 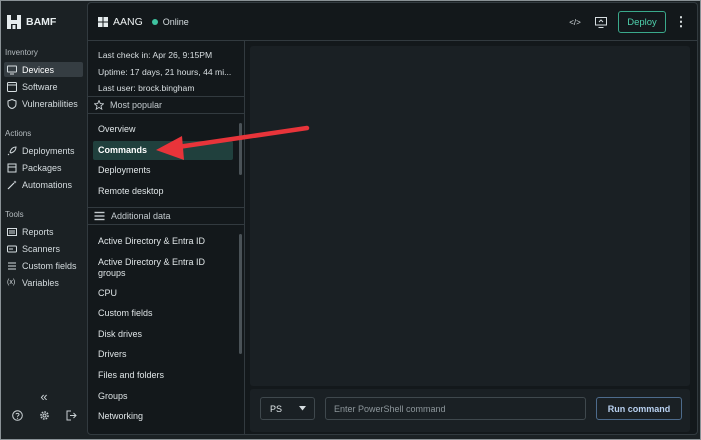 I want to click on list-icon, so click(x=12, y=231).